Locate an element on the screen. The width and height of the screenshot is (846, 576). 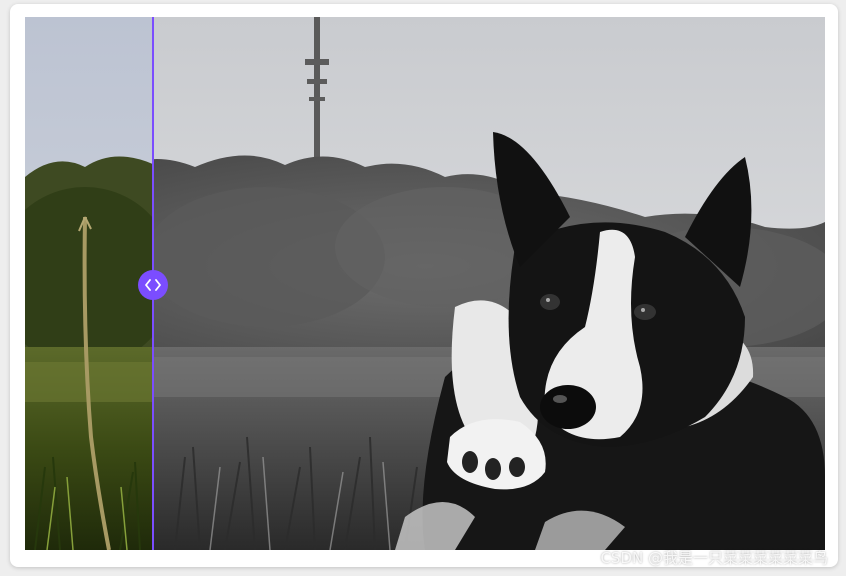
color-photo is located at coordinates (89, 283).